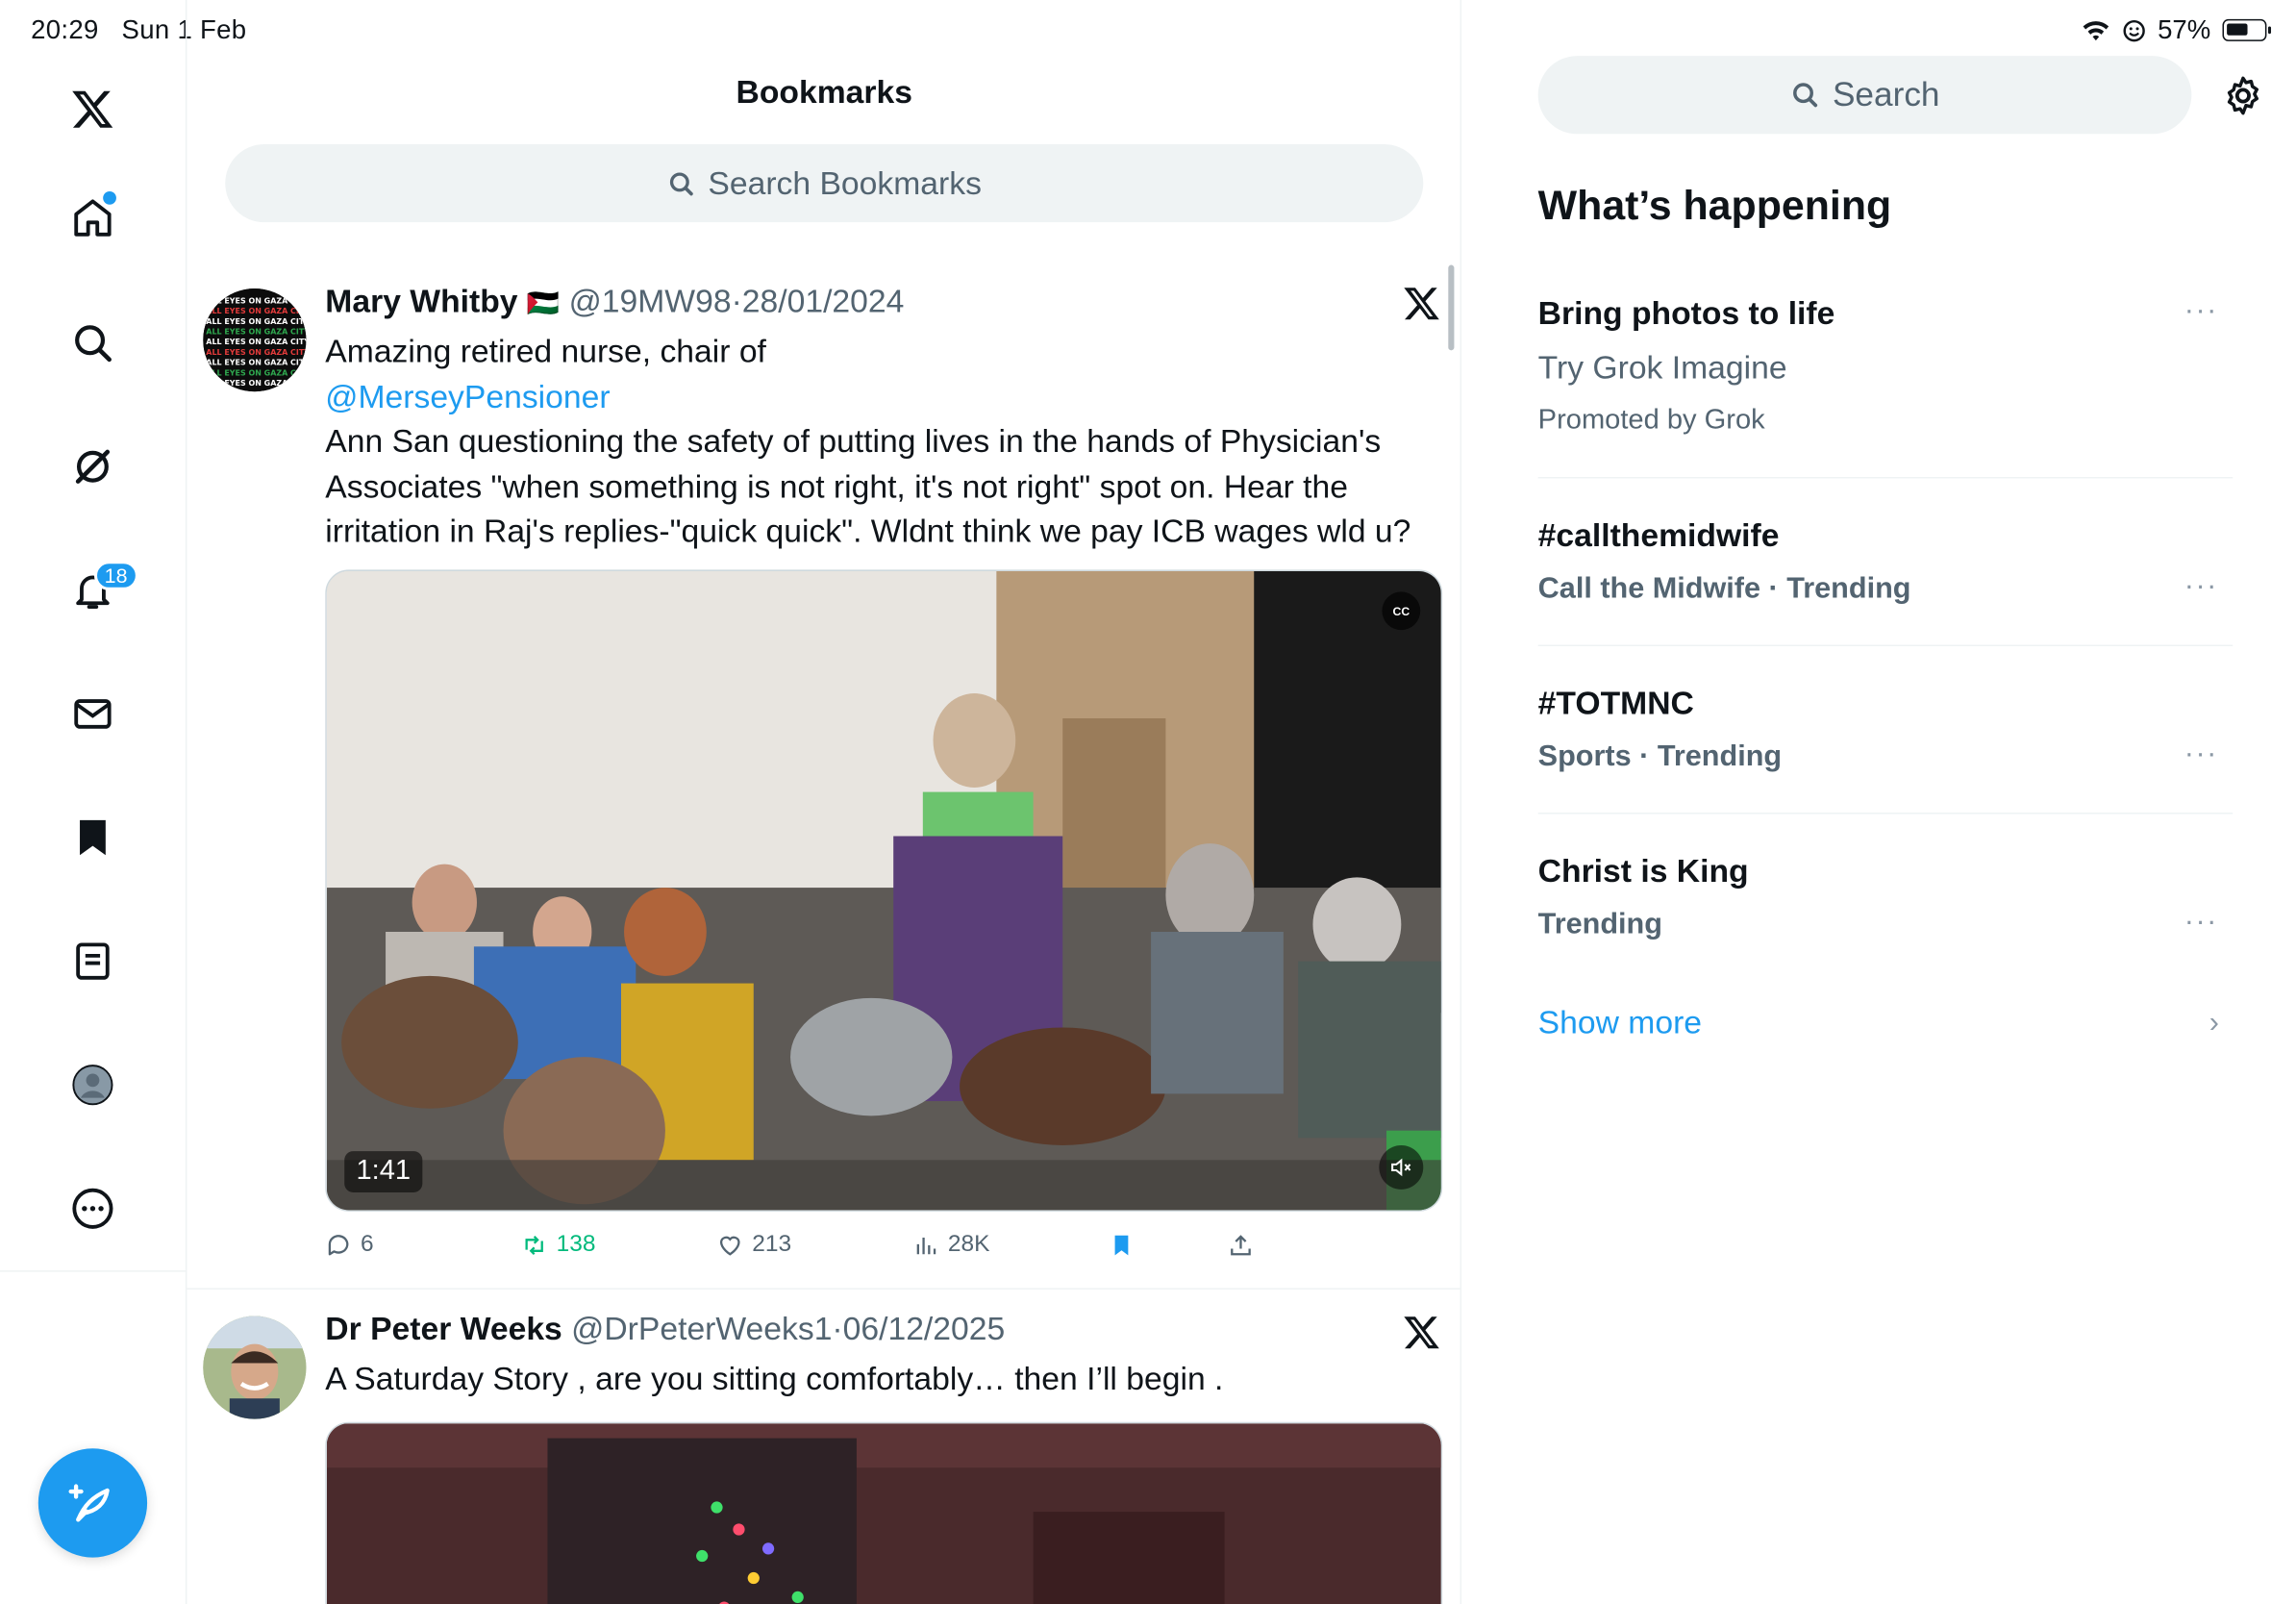 The height and width of the screenshot is (1604, 2296). What do you see at coordinates (2214, 1024) in the screenshot?
I see `chevron-right-icon: ›` at bounding box center [2214, 1024].